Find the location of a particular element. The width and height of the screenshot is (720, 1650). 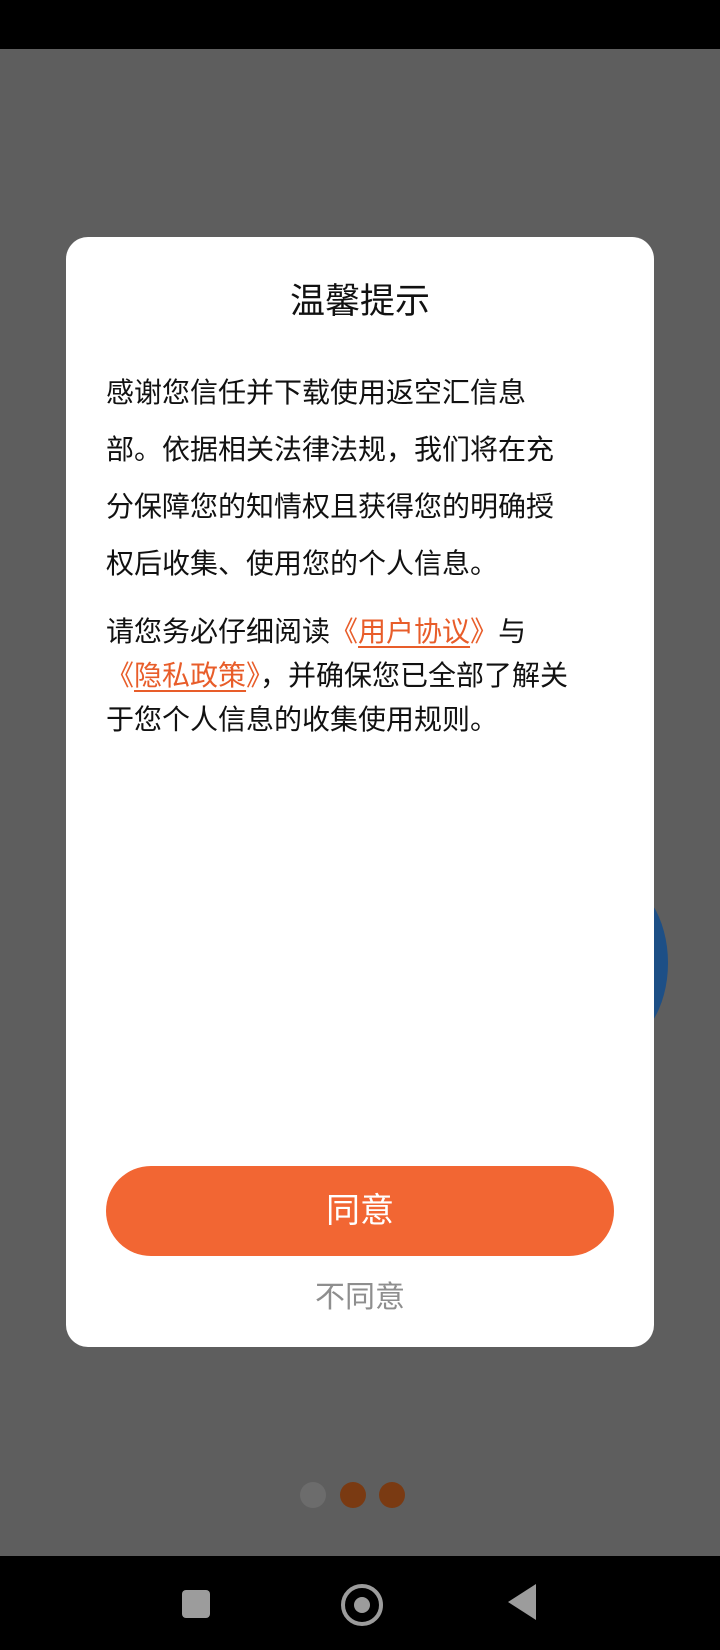

agreement-suffix: ，并确保您已全部了解关 is located at coordinates (414, 675).